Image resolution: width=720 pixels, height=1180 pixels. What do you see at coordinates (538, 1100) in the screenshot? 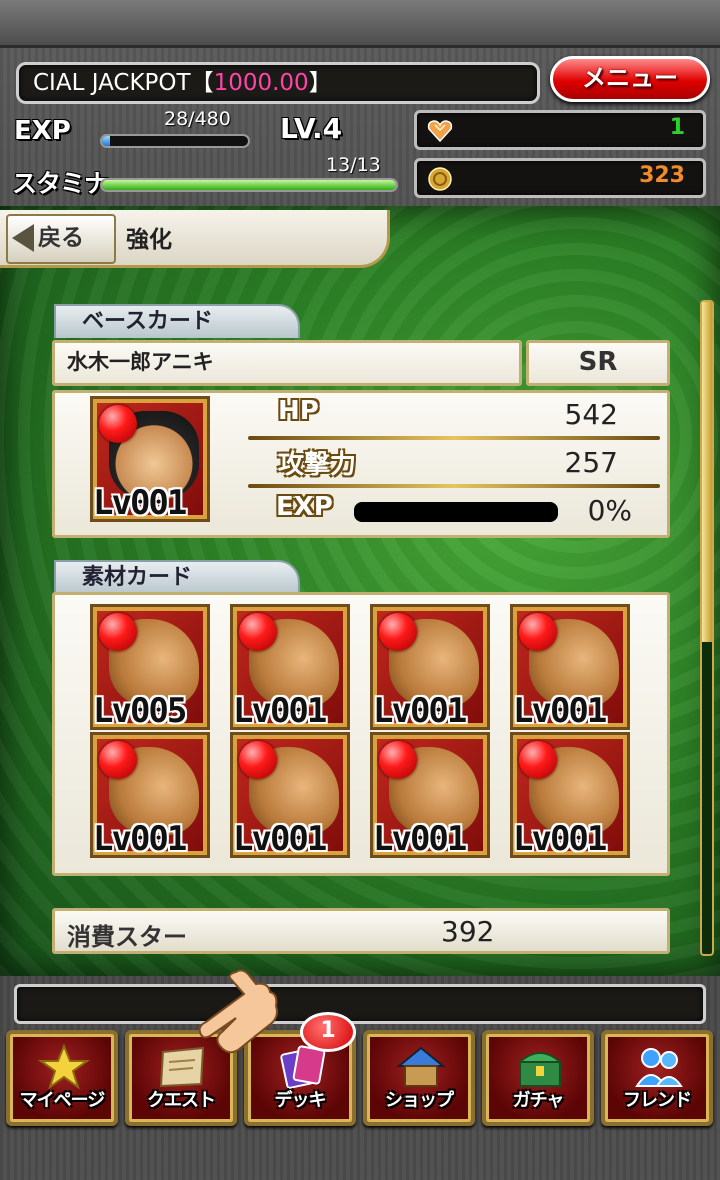
I see `nav-label: ガチャ` at bounding box center [538, 1100].